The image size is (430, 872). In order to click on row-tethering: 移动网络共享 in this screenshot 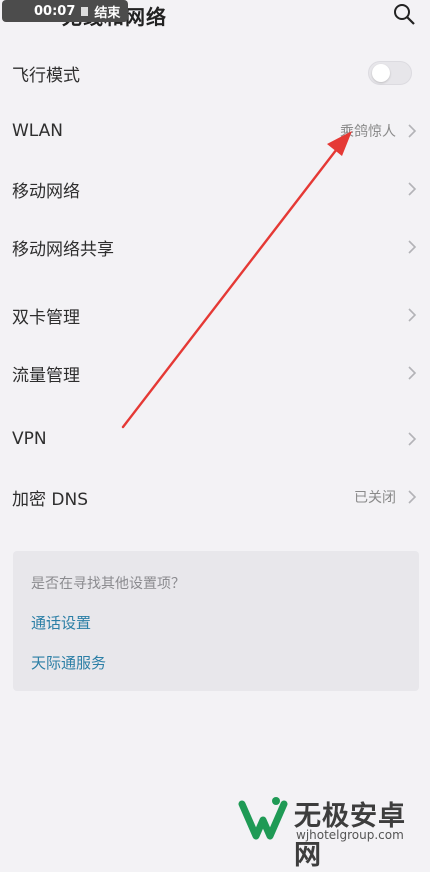, I will do `click(215, 247)`.